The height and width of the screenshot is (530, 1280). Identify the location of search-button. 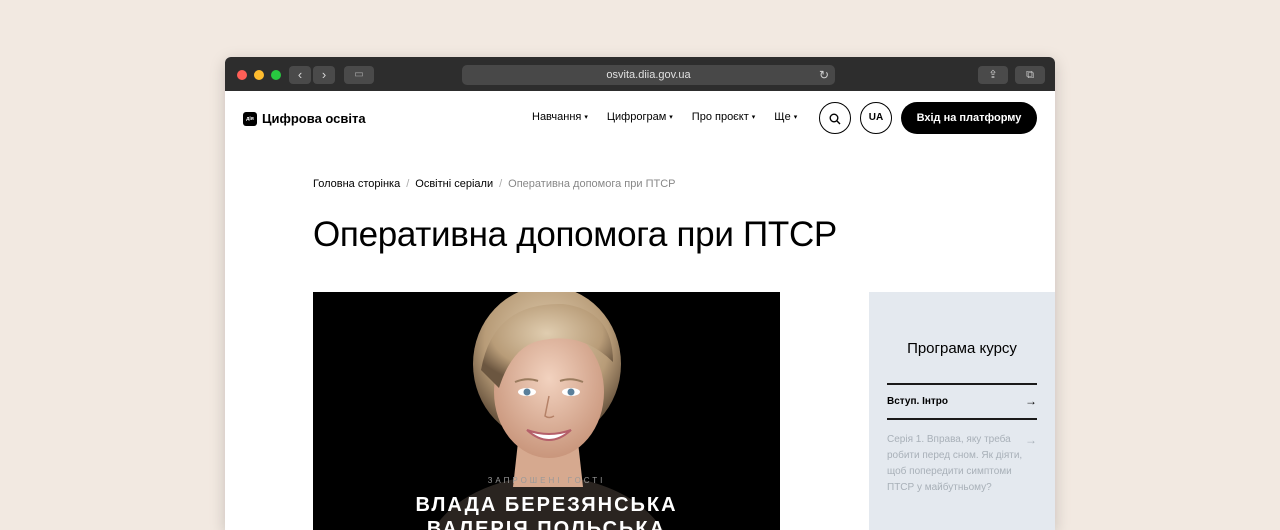
(835, 118).